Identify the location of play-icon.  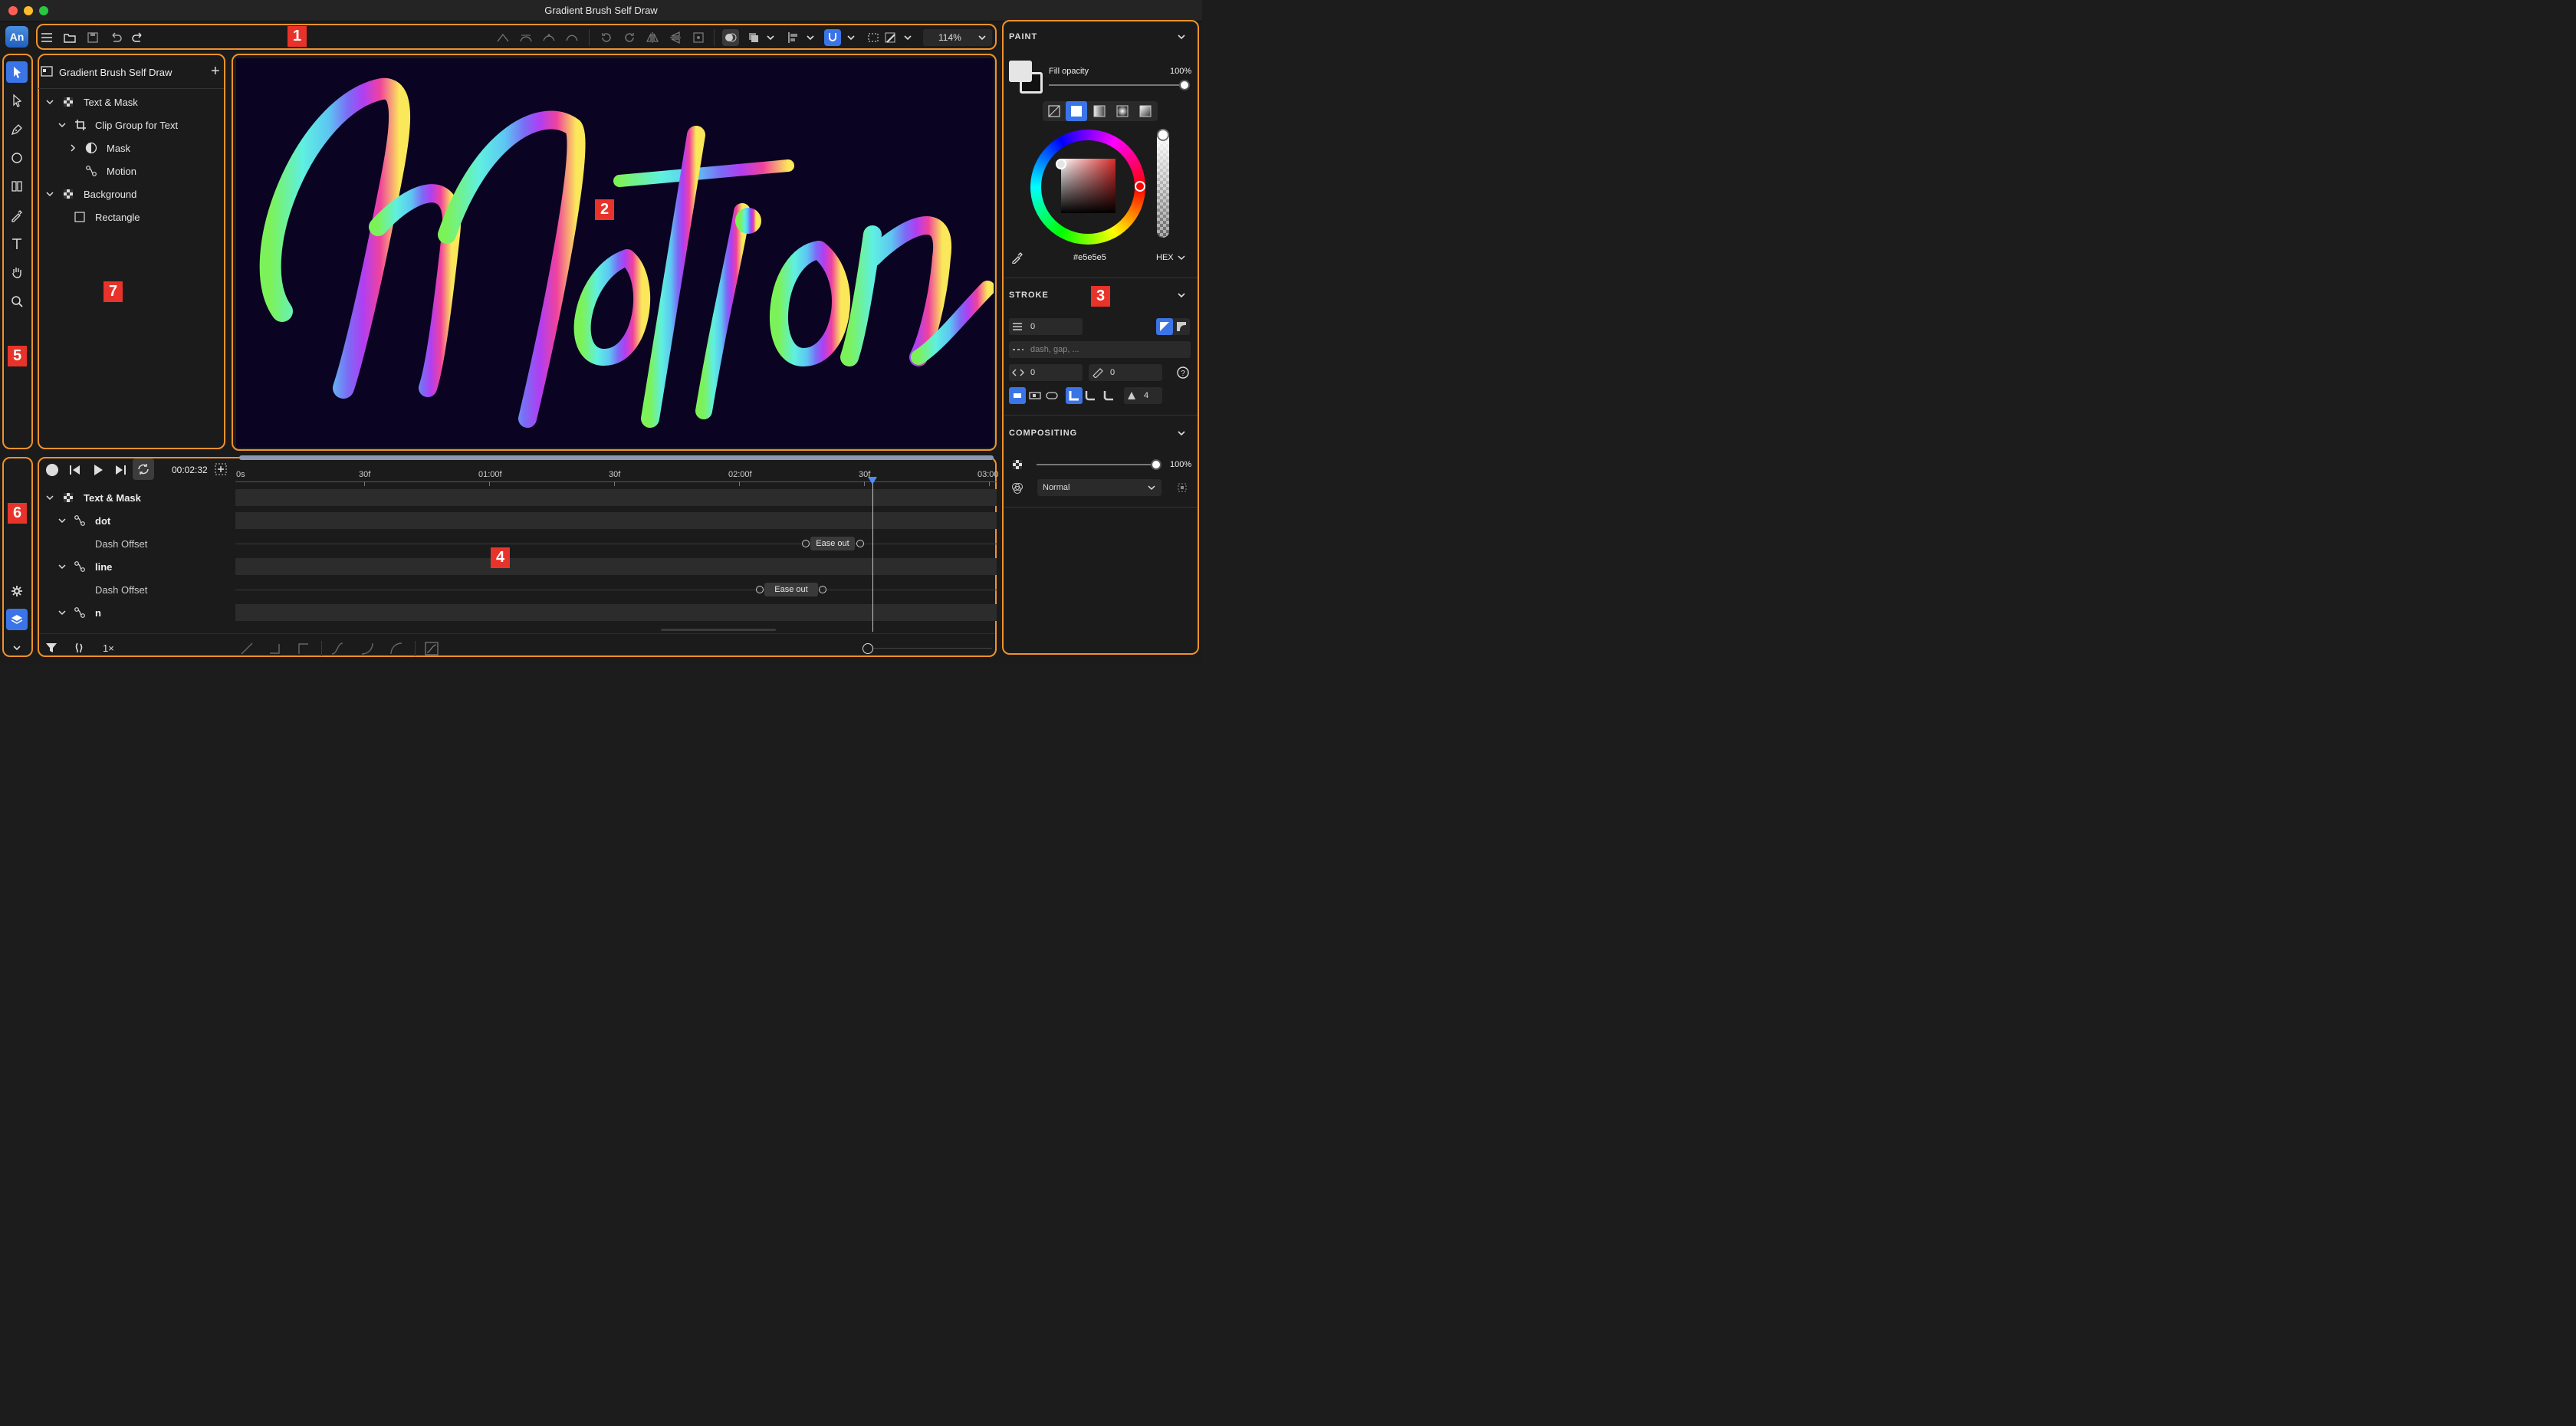
(98, 470).